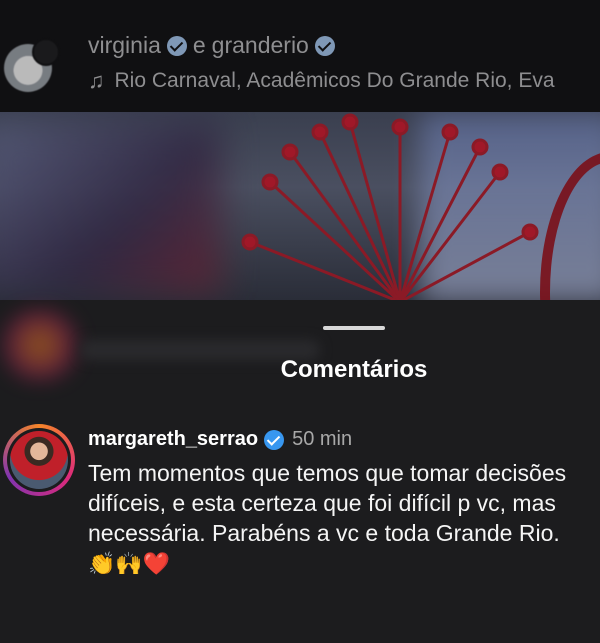 The image size is (600, 643). I want to click on commenter-avatar, so click(39, 460).